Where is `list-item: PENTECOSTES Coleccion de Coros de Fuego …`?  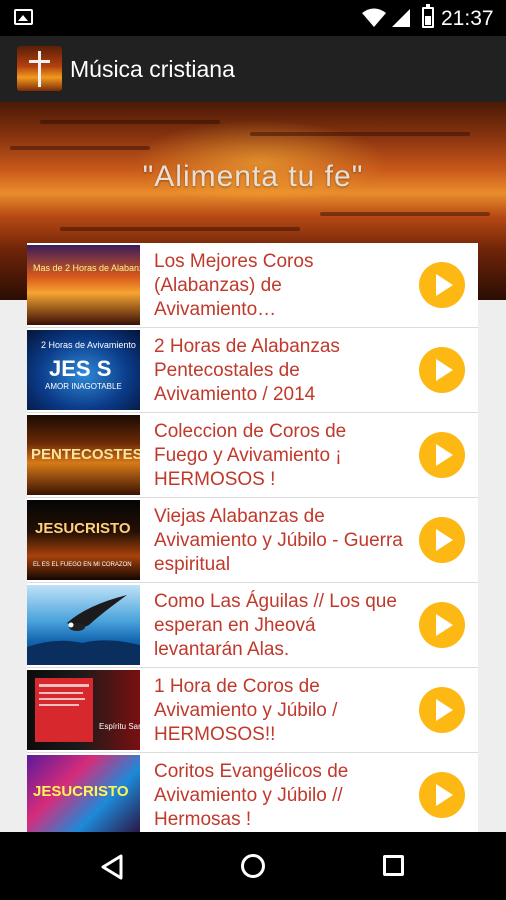 list-item: PENTECOSTES Coleccion de Coros de Fuego … is located at coordinates (252, 455).